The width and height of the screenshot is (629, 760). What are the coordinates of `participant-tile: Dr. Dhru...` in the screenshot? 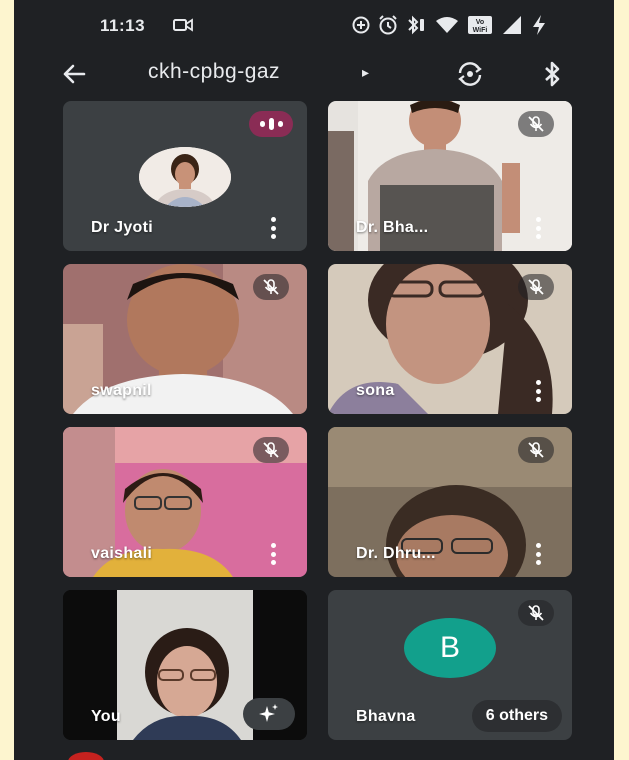 It's located at (450, 502).